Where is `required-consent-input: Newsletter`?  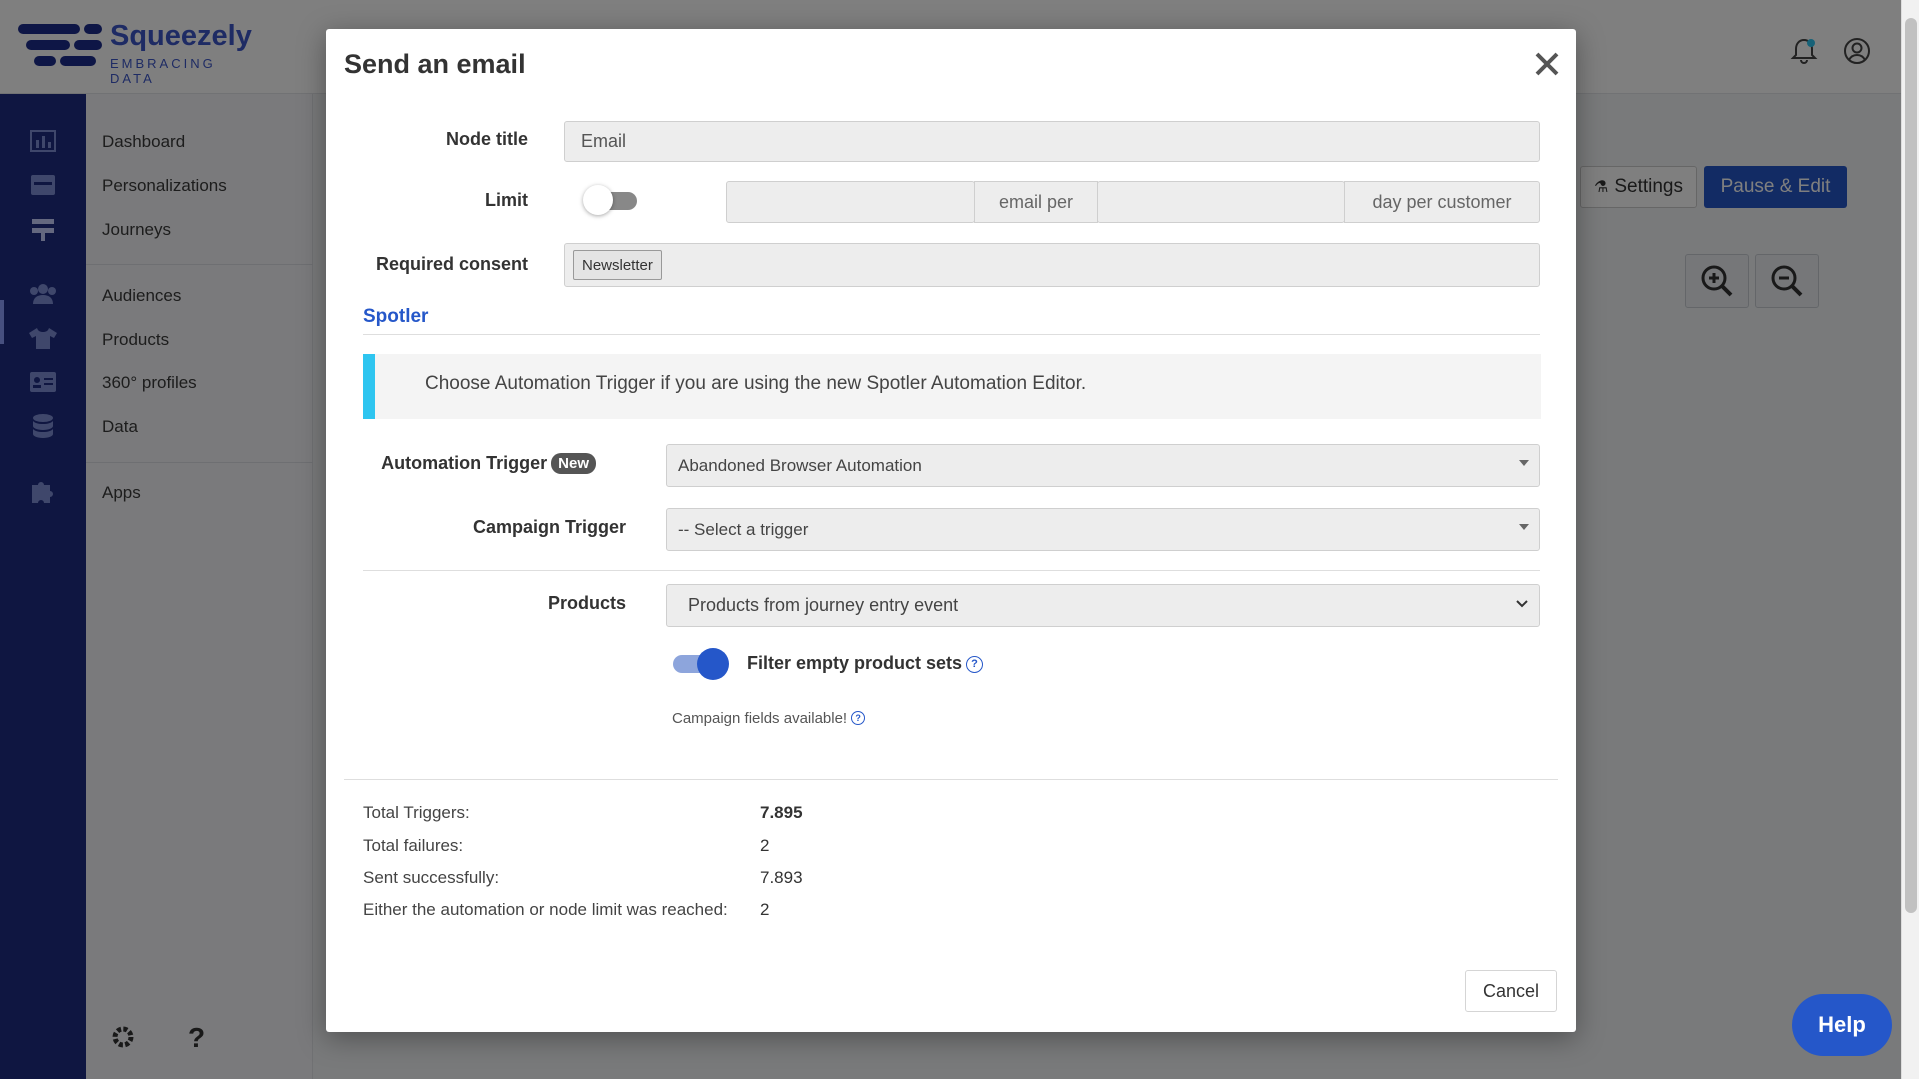
required-consent-input: Newsletter is located at coordinates (1052, 265).